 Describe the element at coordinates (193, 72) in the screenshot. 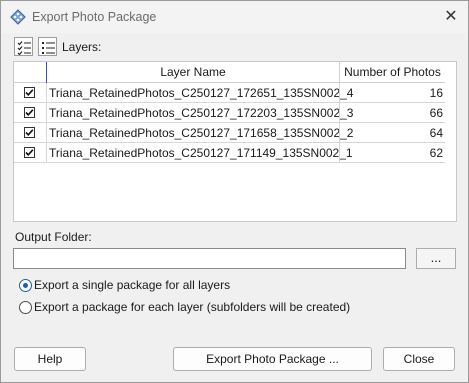

I see `column-header-layer-name: Layer Name` at that location.